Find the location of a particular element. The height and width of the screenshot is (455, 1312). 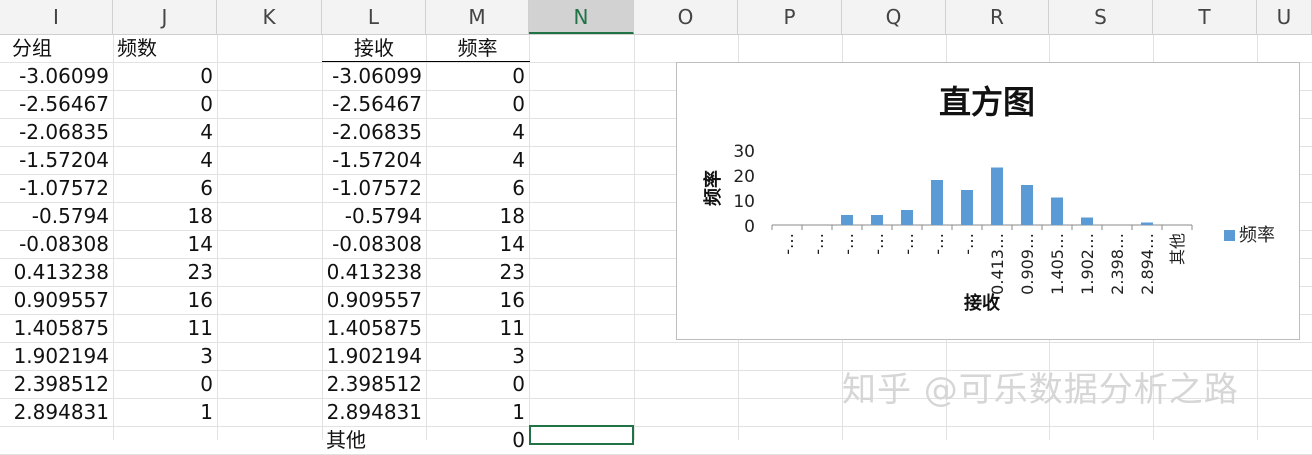

column-header-k: K is located at coordinates (269, 17).